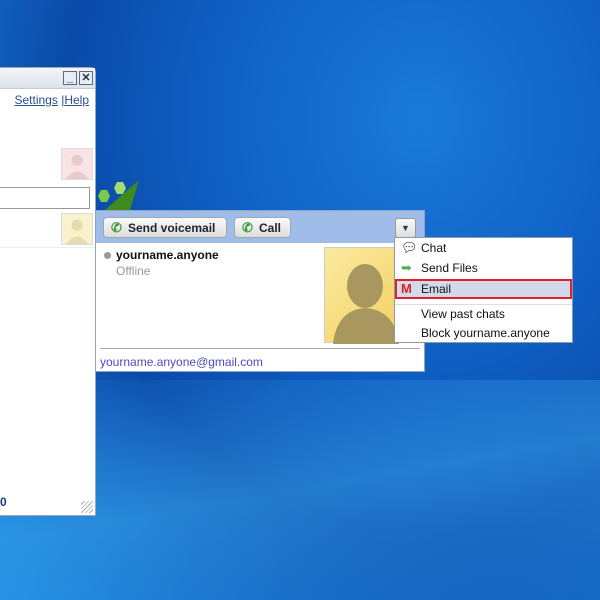 Image resolution: width=600 pixels, height=600 pixels. I want to click on menu-item-label: Chat, so click(434, 248).